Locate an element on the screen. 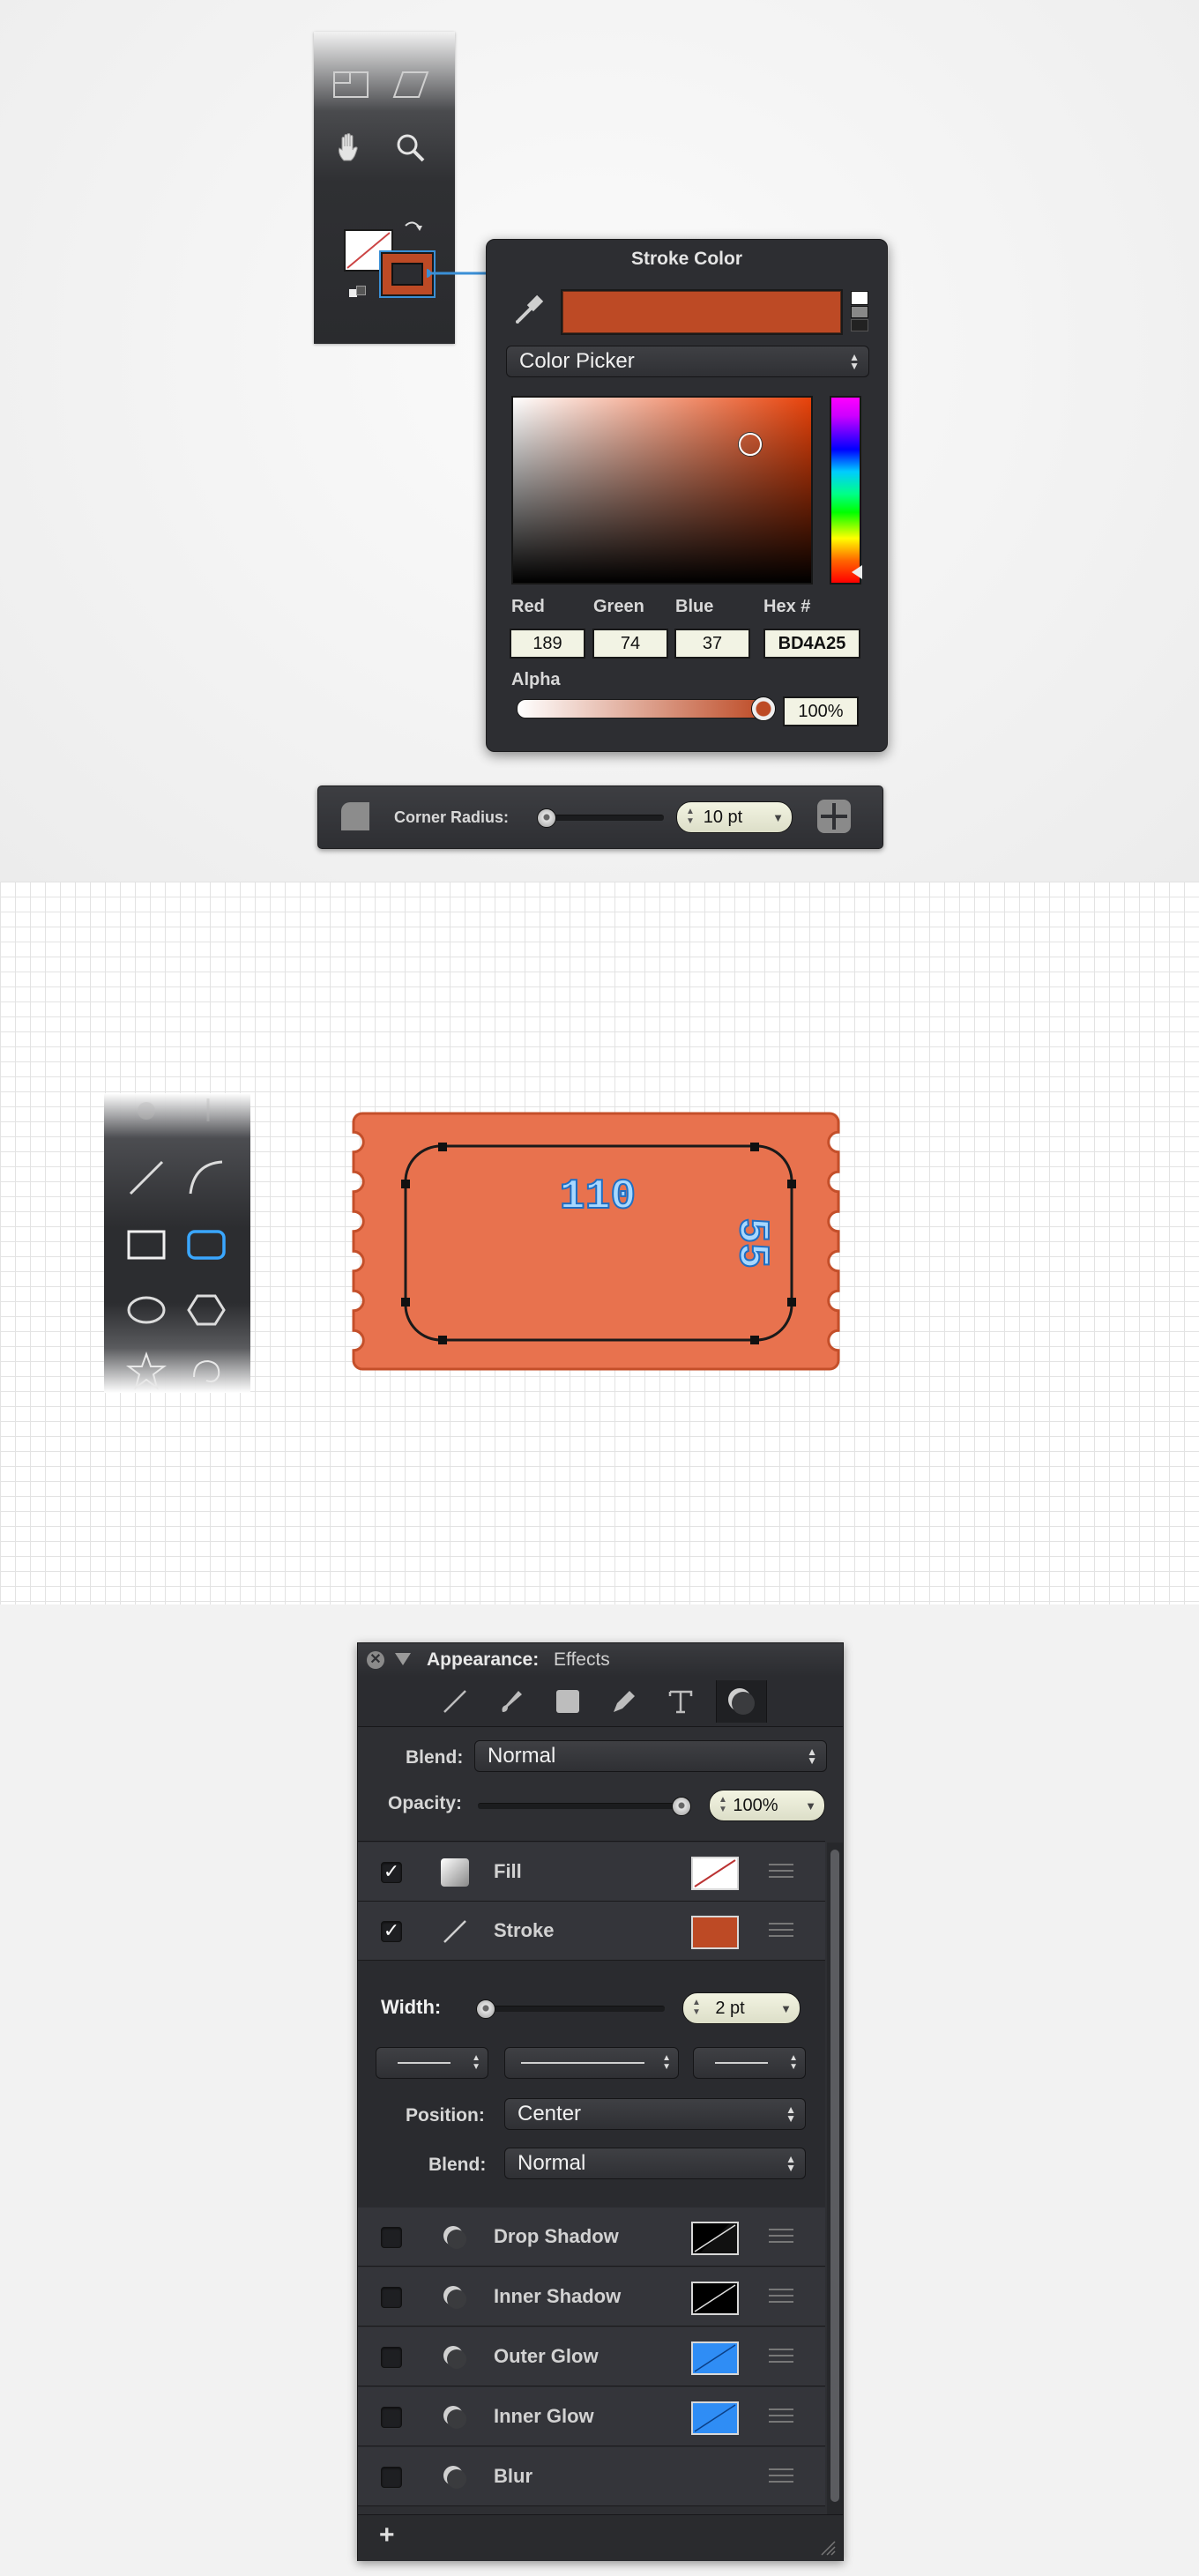  skew-tool-icon is located at coordinates (411, 85).